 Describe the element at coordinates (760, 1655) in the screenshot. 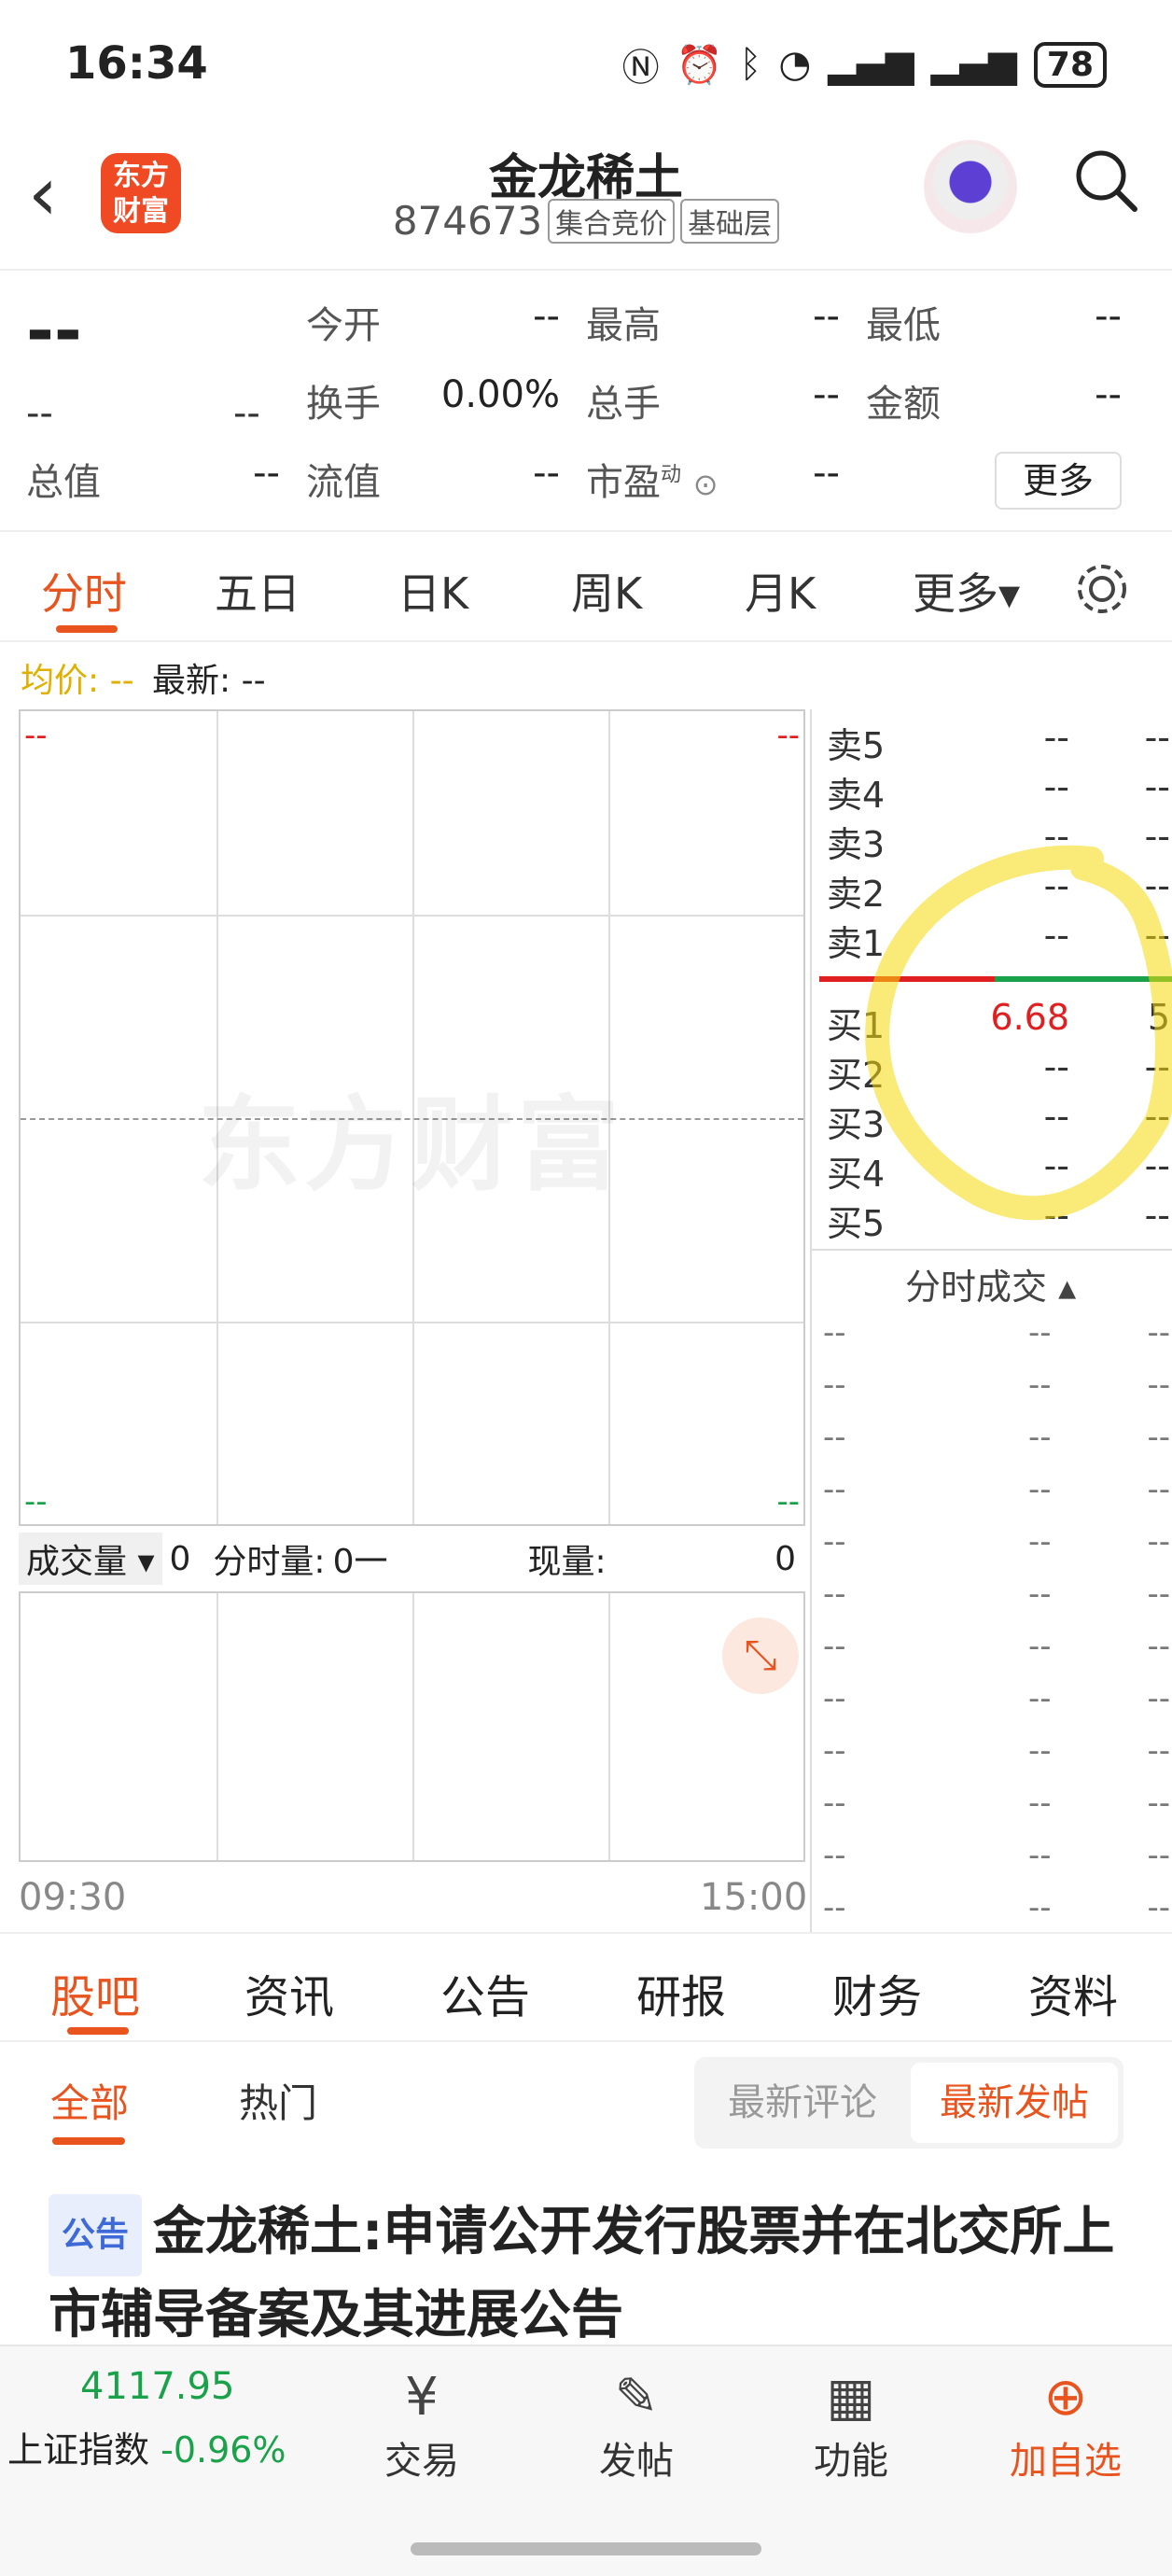

I see `expand-icon: ⤡` at that location.